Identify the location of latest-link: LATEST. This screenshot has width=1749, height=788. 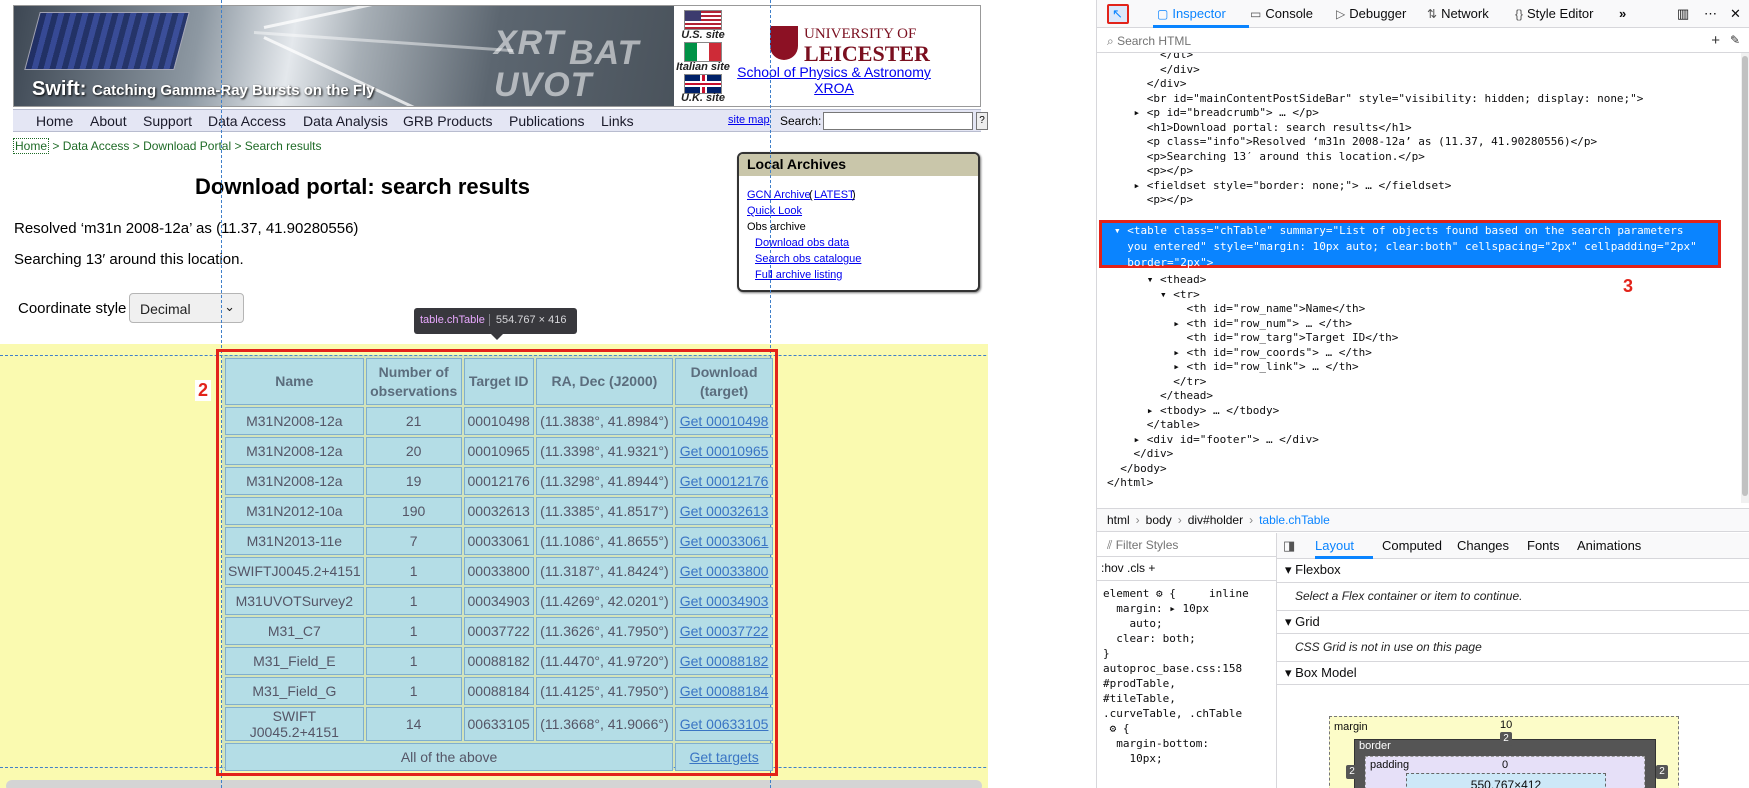
(834, 195).